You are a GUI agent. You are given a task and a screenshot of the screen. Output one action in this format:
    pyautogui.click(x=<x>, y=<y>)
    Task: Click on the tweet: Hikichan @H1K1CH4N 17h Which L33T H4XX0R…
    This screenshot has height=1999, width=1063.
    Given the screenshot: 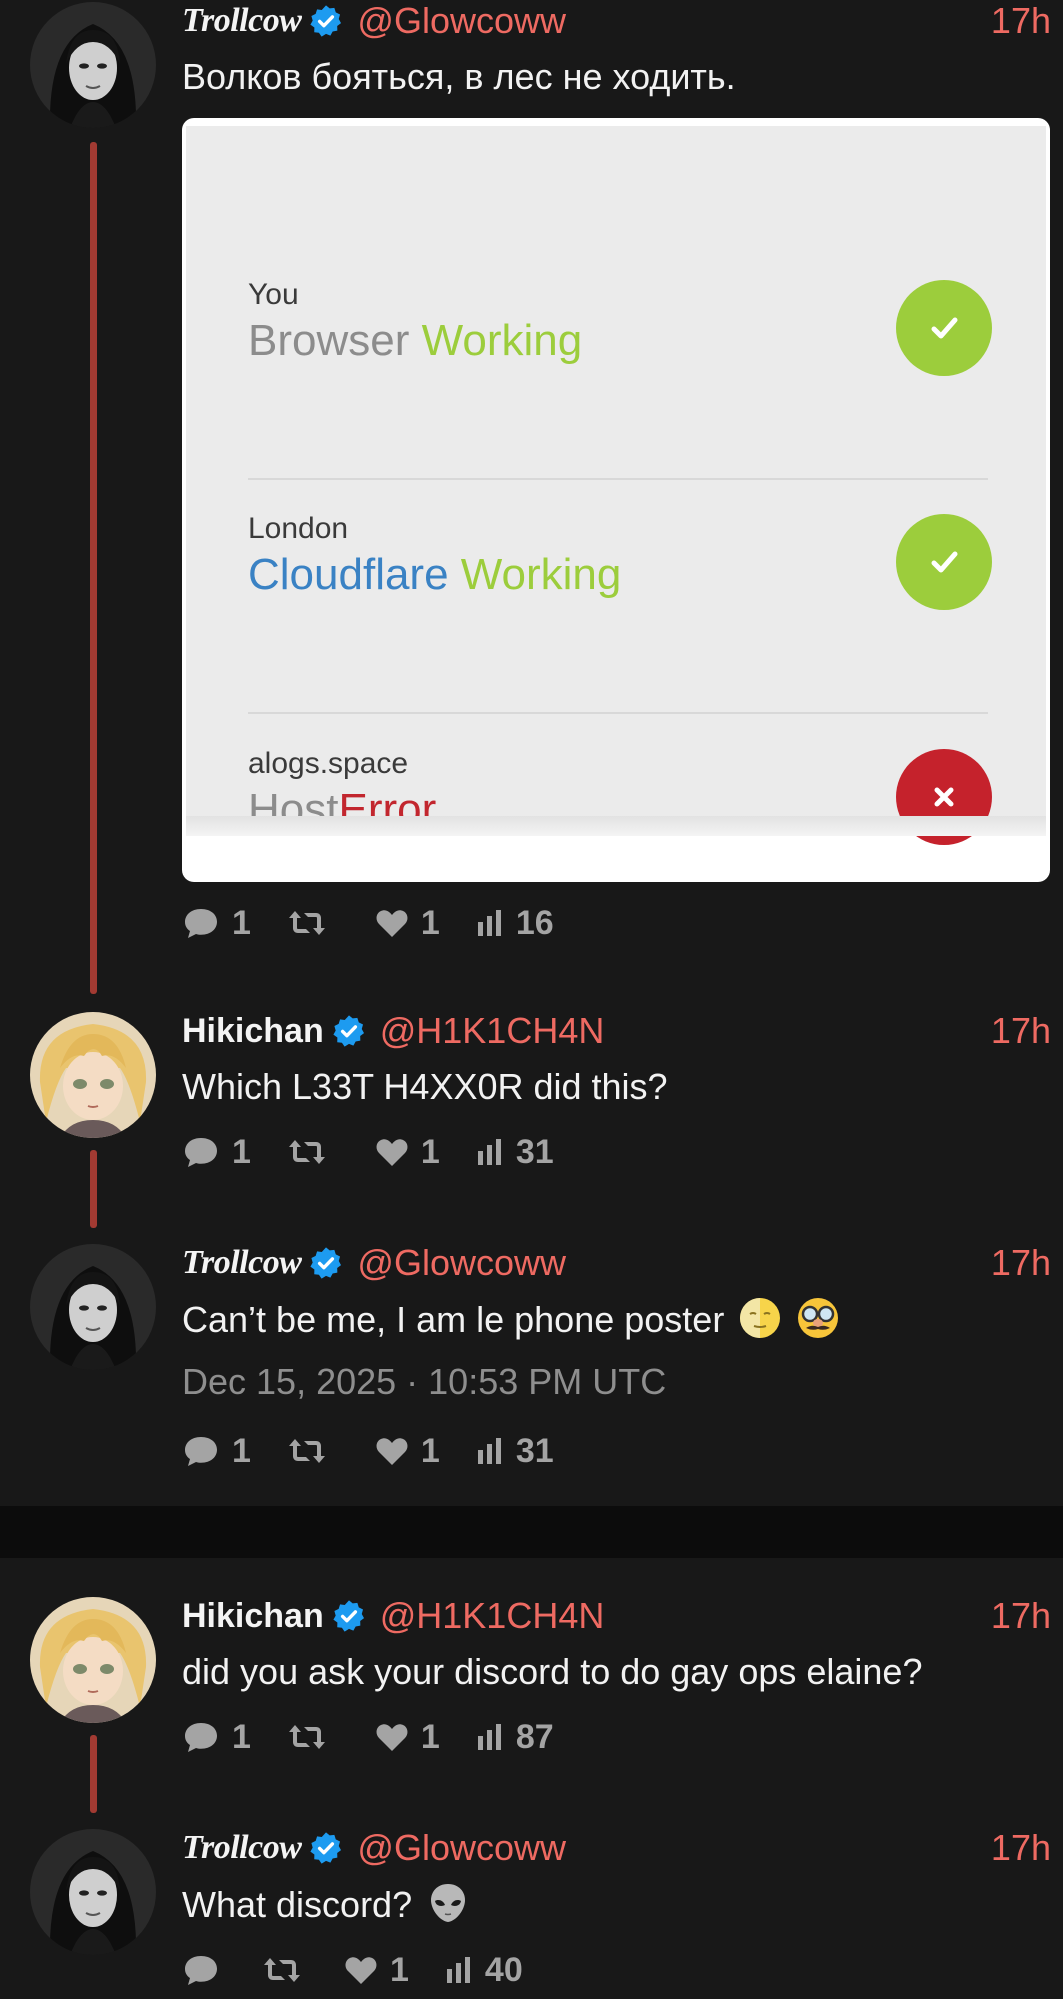 What is the action you would take?
    pyautogui.click(x=531, y=1095)
    